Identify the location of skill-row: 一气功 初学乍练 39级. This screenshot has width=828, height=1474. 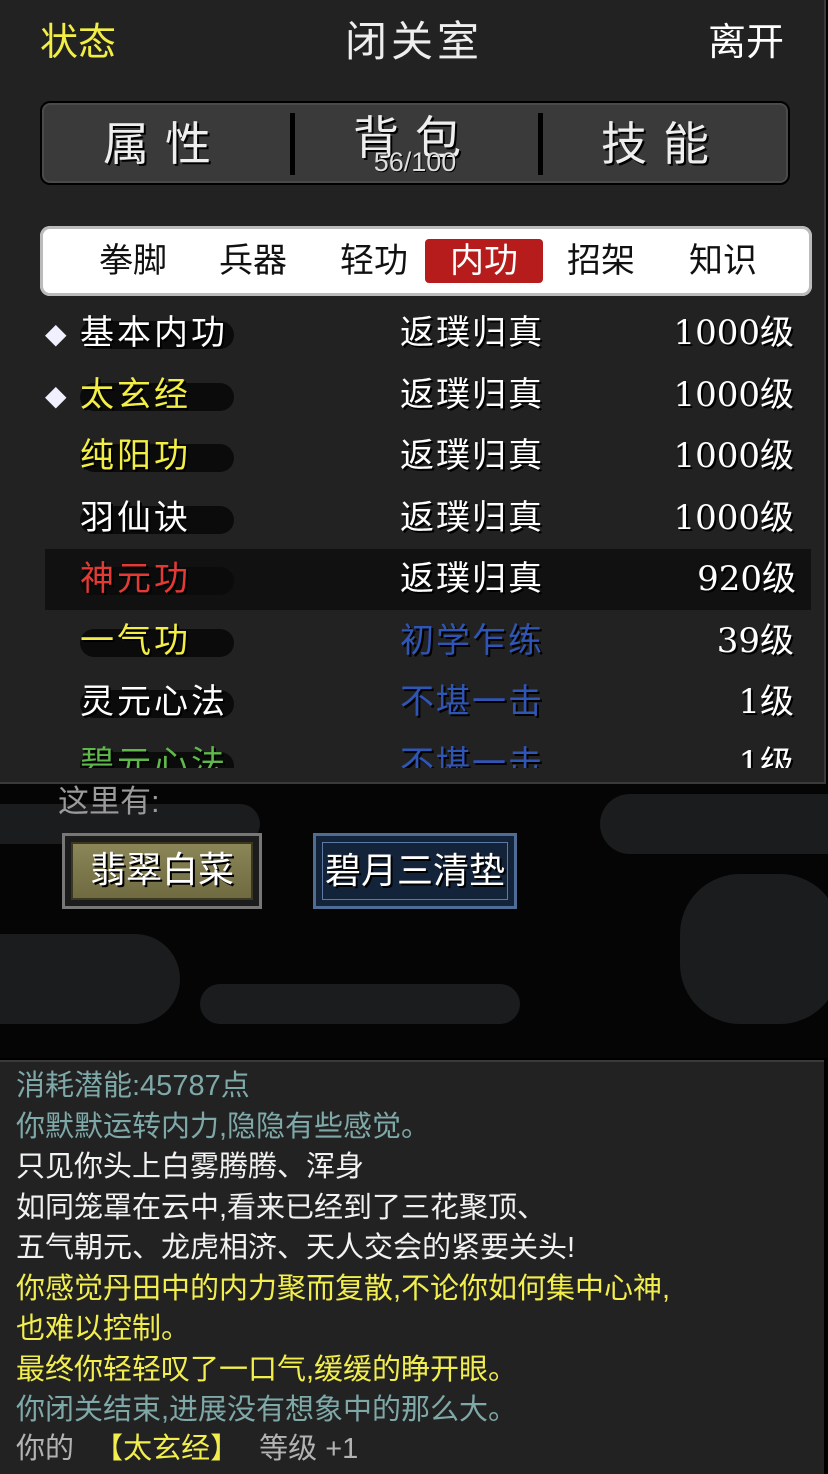
(412, 641).